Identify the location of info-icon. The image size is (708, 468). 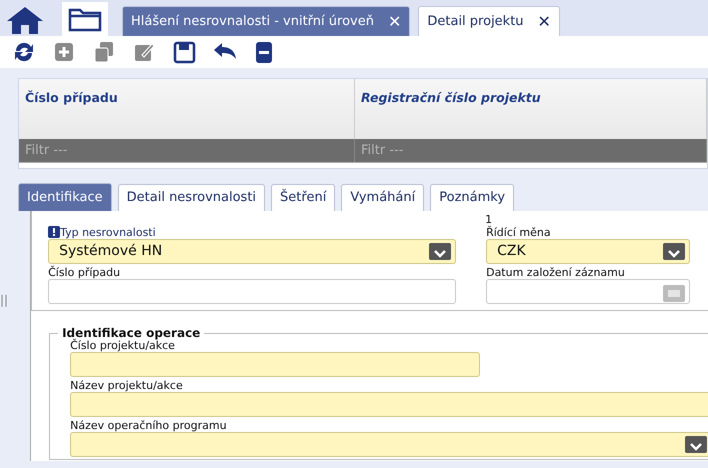
(54, 232).